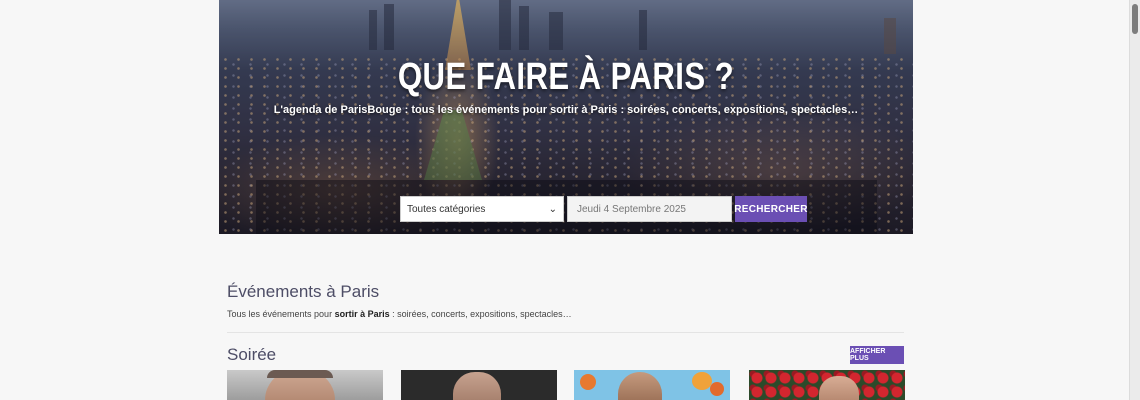 This screenshot has width=1140, height=400. I want to click on date-input: Jeudi 4 Septembre 2025, so click(649, 209).